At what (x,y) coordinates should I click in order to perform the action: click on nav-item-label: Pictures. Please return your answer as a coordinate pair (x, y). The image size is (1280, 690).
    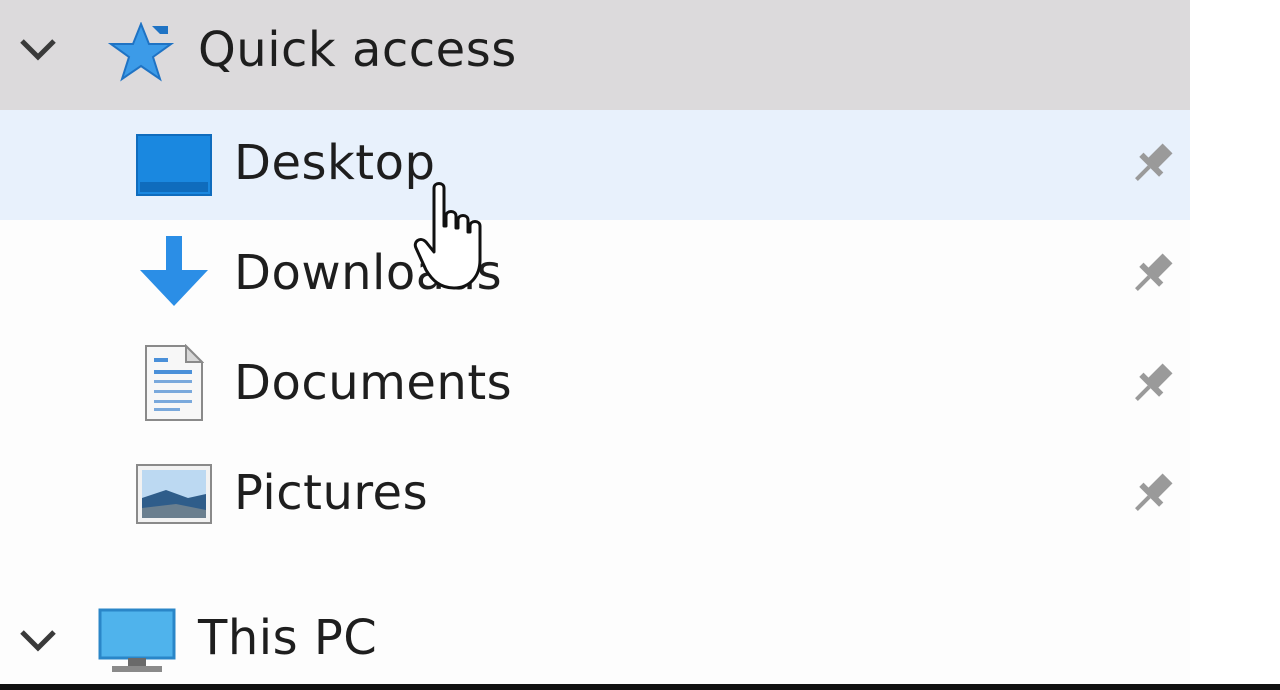
    Looking at the image, I should click on (331, 493).